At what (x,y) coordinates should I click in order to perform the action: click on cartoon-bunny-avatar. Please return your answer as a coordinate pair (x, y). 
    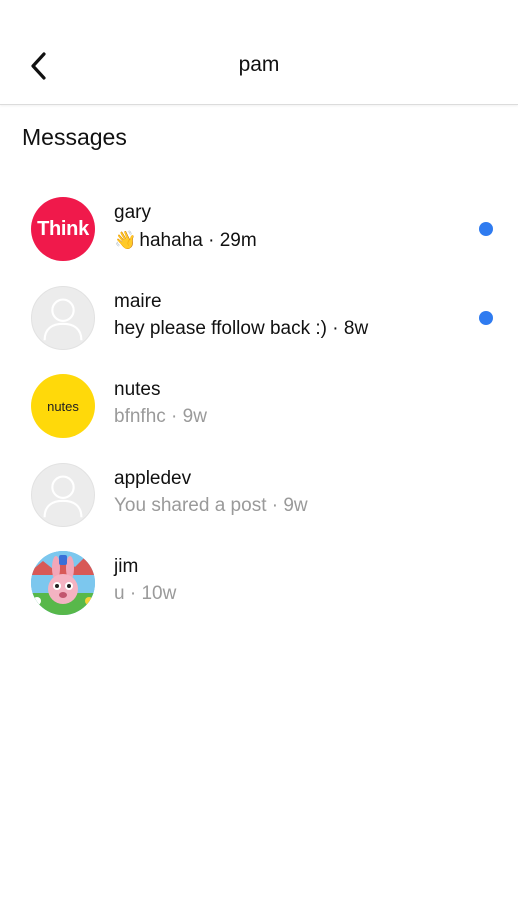
    Looking at the image, I should click on (63, 583).